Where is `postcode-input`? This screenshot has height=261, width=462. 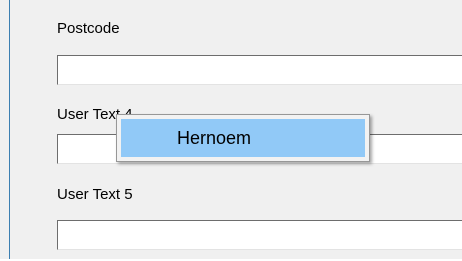
postcode-input is located at coordinates (259, 70).